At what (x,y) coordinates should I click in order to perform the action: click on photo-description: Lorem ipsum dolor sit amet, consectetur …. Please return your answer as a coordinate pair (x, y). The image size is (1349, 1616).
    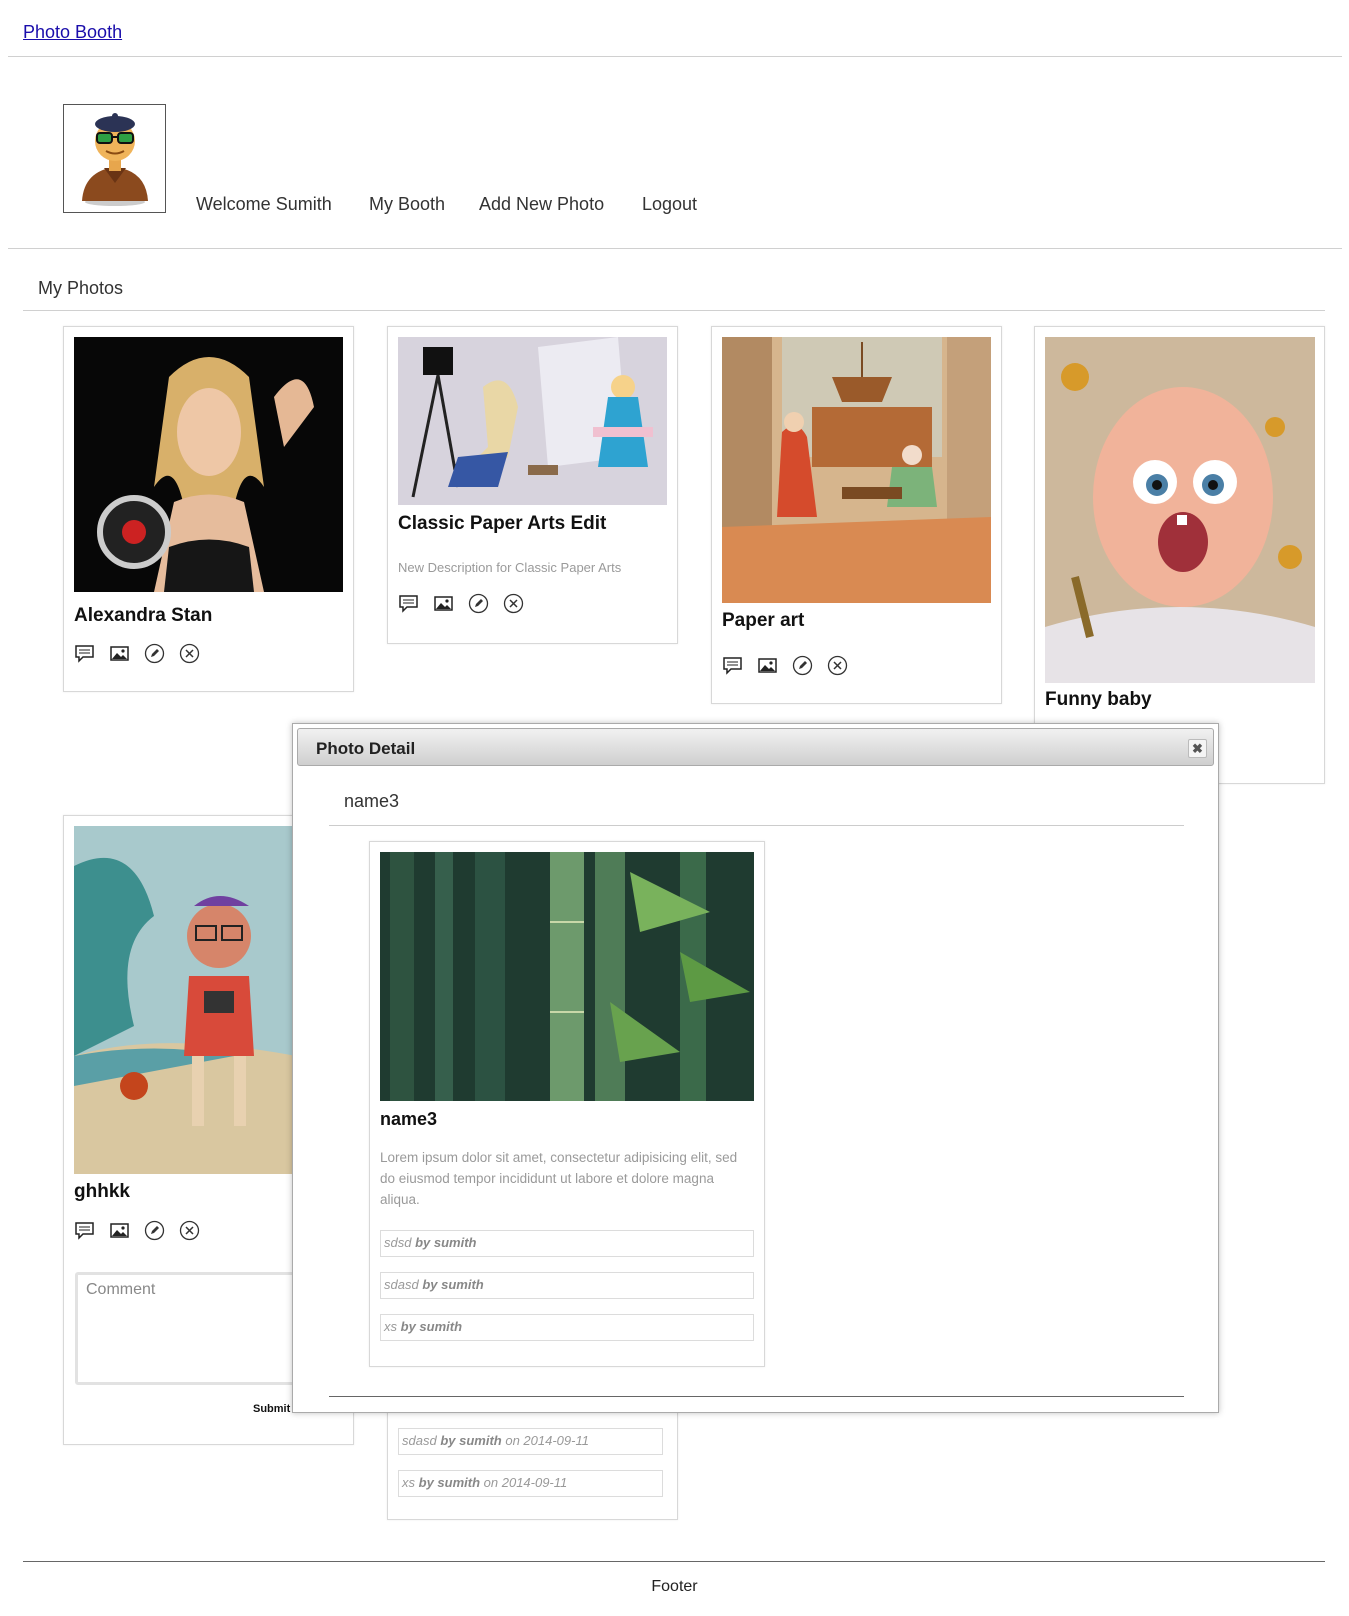
    Looking at the image, I should click on (559, 1178).